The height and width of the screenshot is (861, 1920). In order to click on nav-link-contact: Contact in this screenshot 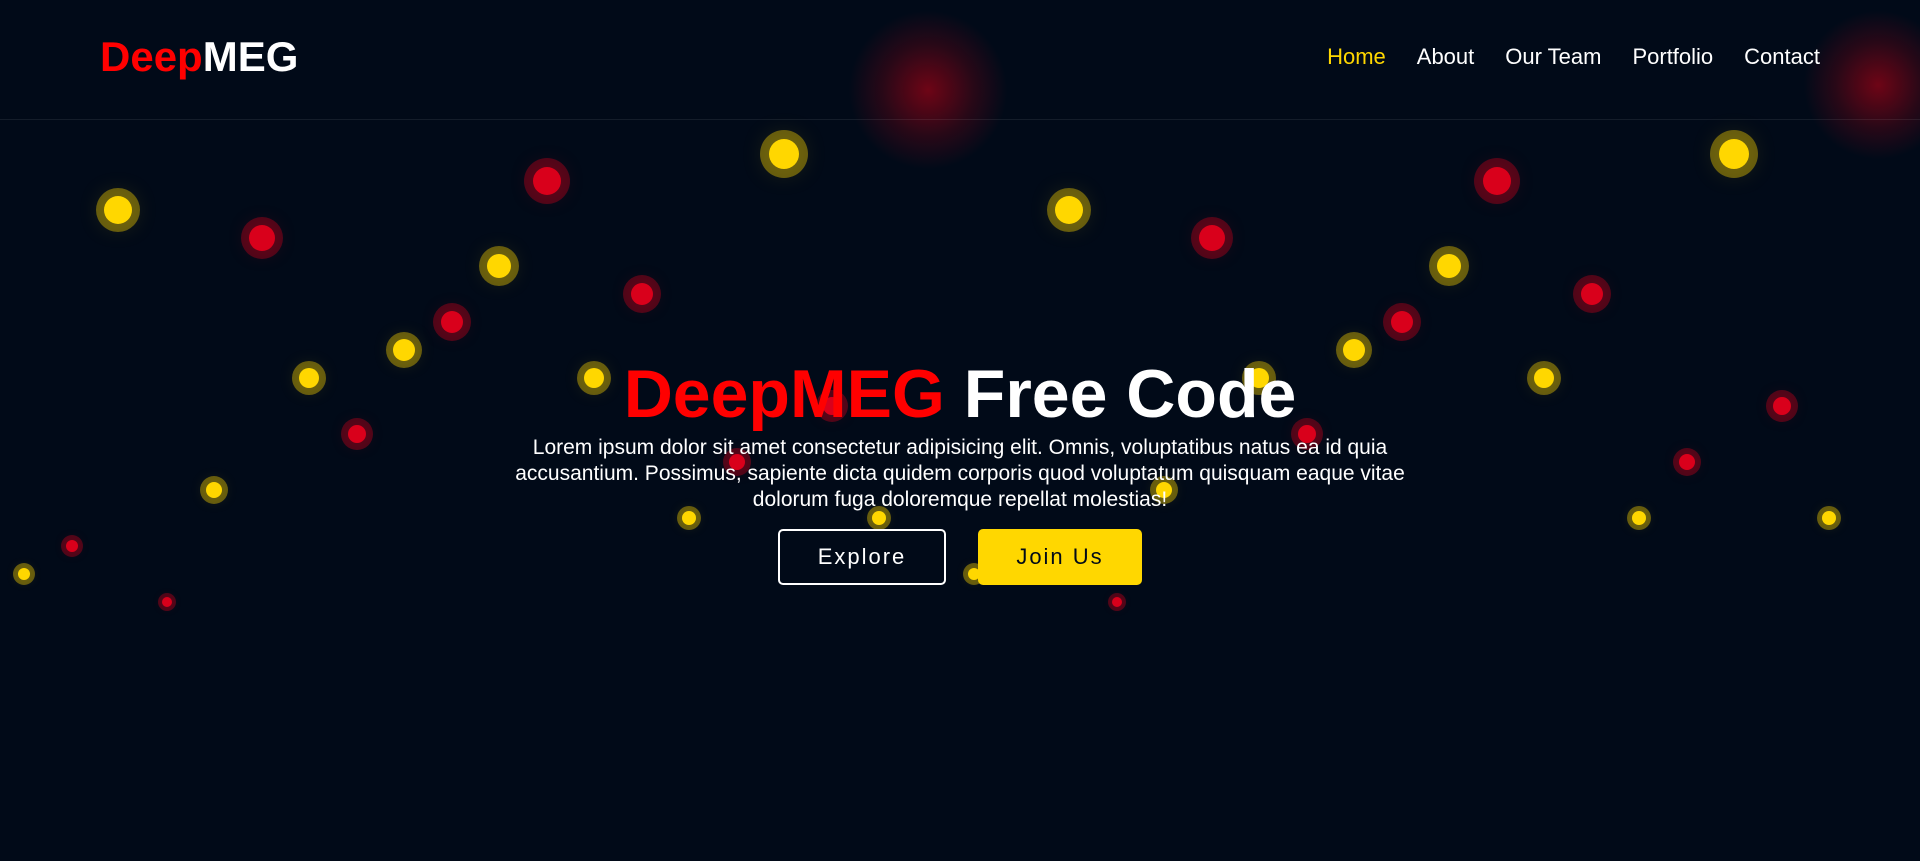, I will do `click(1782, 57)`.